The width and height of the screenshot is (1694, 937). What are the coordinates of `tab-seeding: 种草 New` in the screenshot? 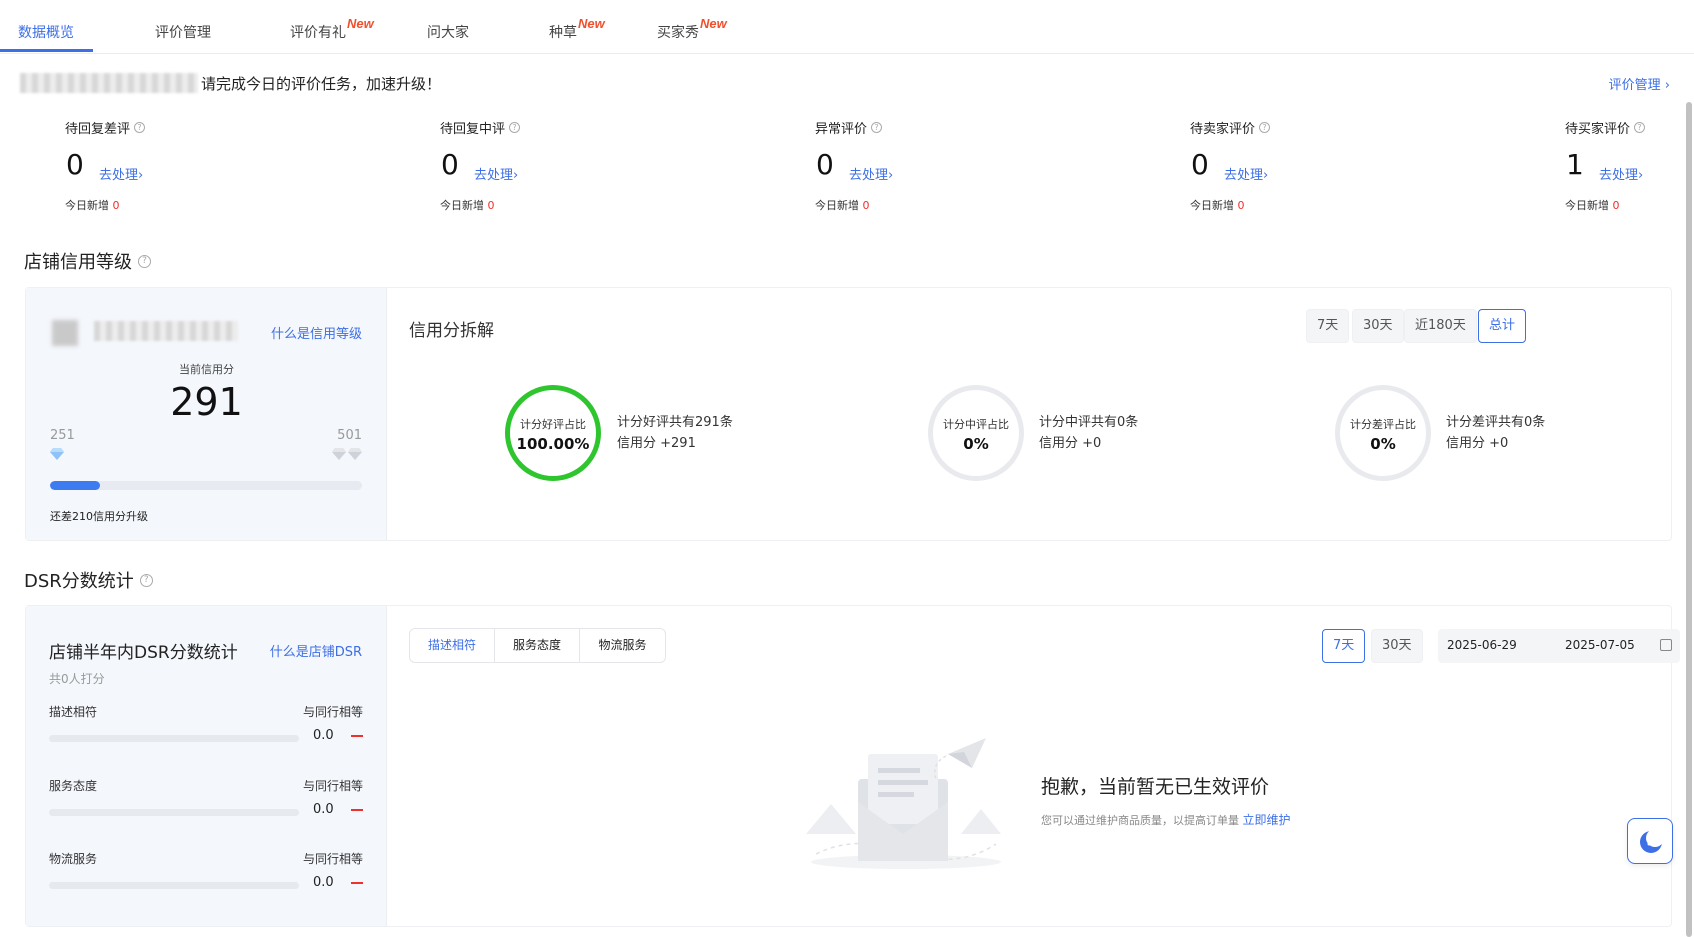 It's located at (577, 29).